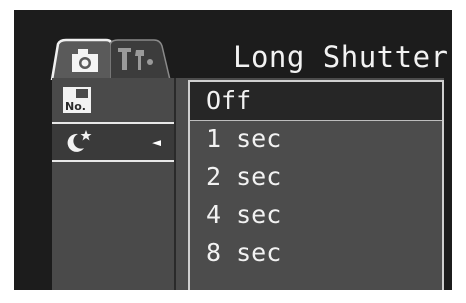  What do you see at coordinates (316, 253) in the screenshot?
I see `option-8-sec: 8 sec` at bounding box center [316, 253].